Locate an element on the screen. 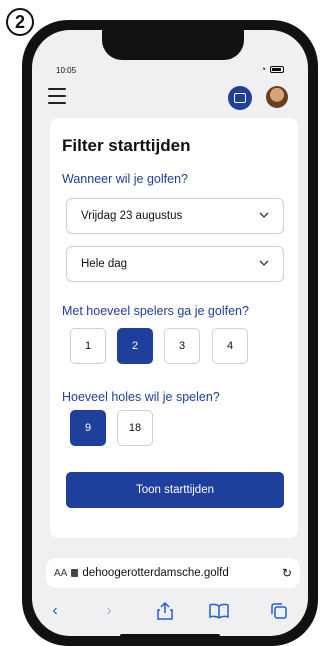 The width and height of the screenshot is (320, 646). safari-toolbar: ‹ › is located at coordinates (170, 612).